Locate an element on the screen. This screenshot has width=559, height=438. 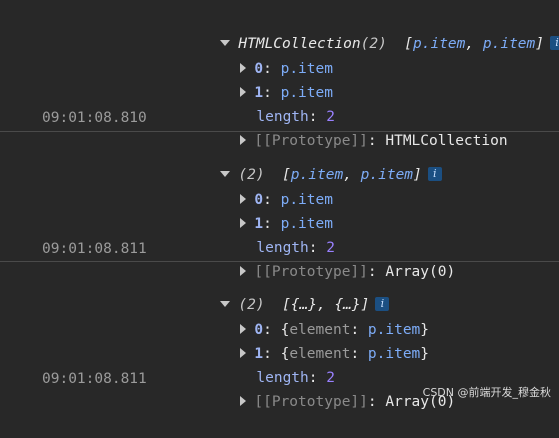
property-row: 0: {element: p.item} is located at coordinates (308, 316).